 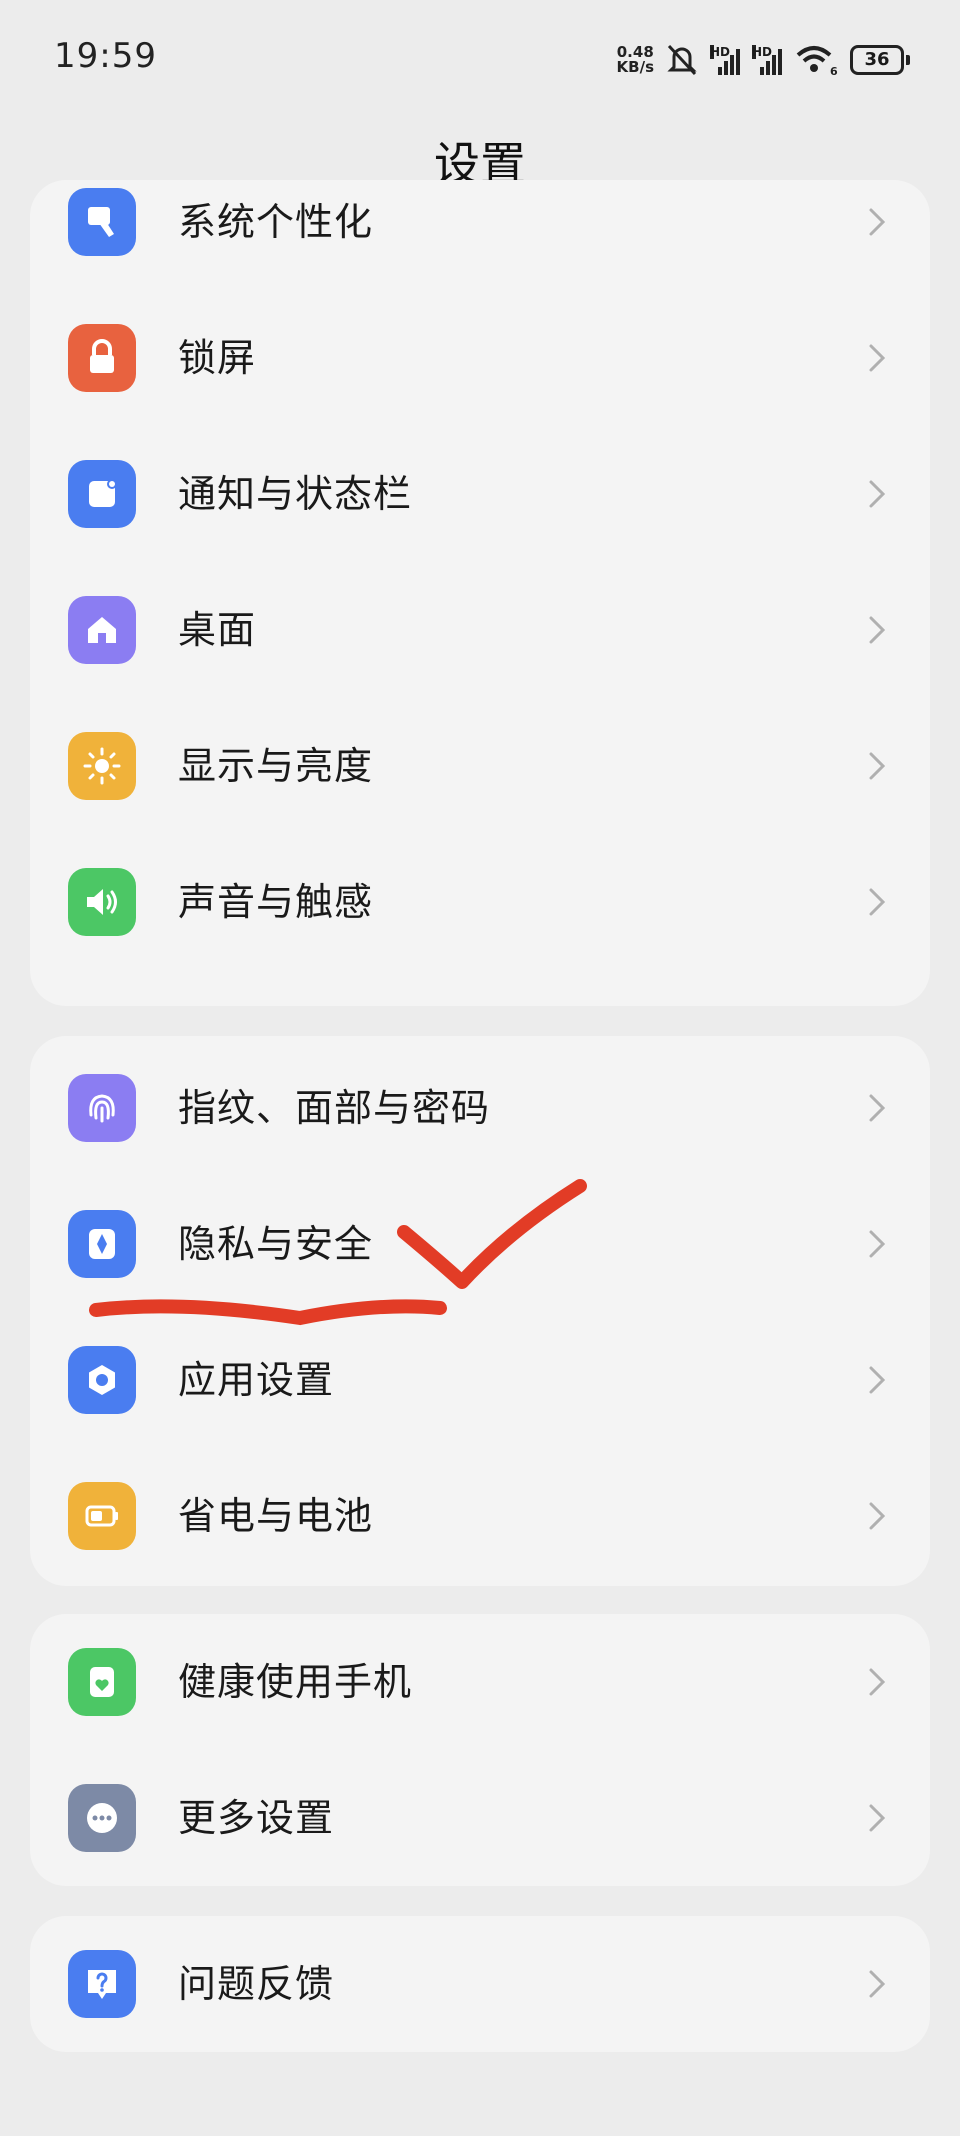 I want to click on battery-level: 36, so click(x=877, y=60).